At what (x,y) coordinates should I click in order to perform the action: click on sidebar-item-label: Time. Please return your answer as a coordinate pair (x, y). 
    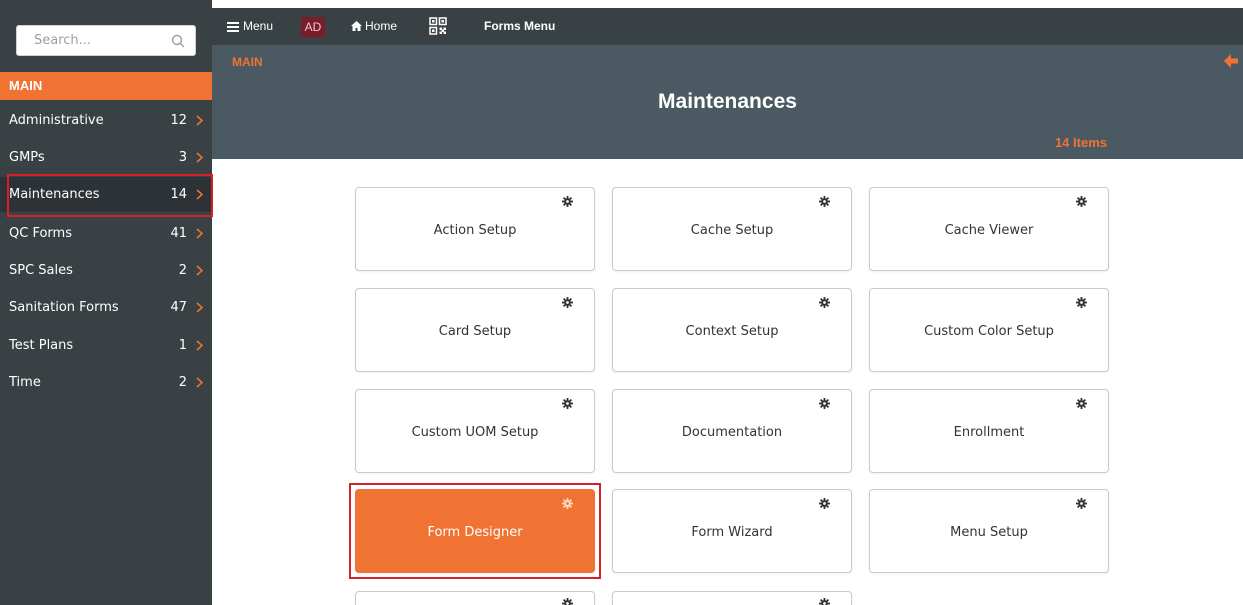
    Looking at the image, I should click on (25, 382).